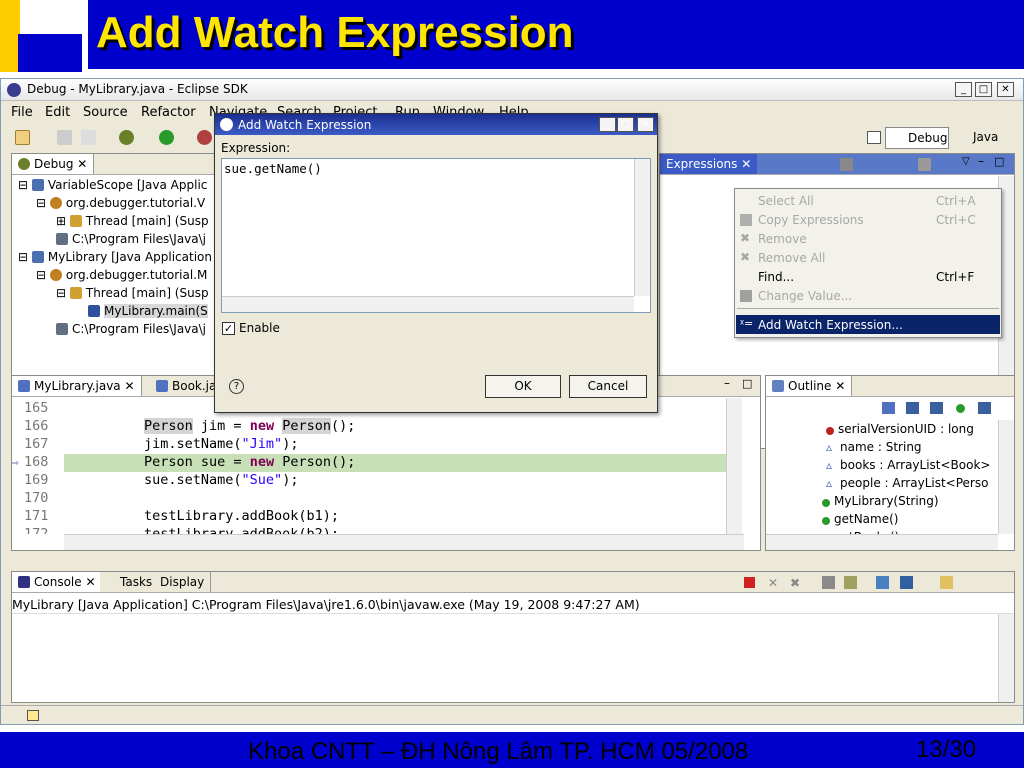 This screenshot has height=768, width=1024. What do you see at coordinates (33, 715) in the screenshot?
I see `fast-view-icon` at bounding box center [33, 715].